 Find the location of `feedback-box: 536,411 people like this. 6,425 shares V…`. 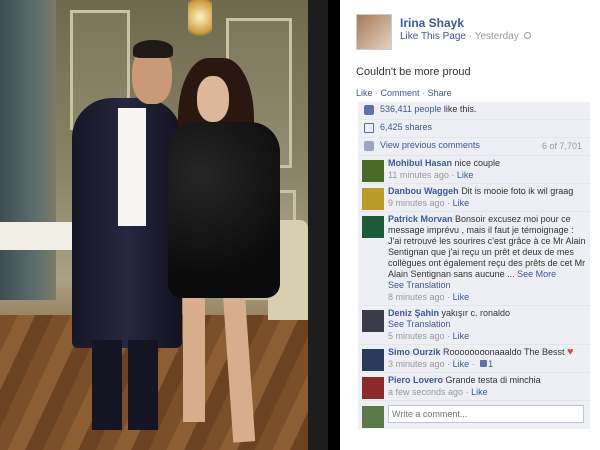

feedback-box: 536,411 people like this. 6,425 shares V… is located at coordinates (474, 129).